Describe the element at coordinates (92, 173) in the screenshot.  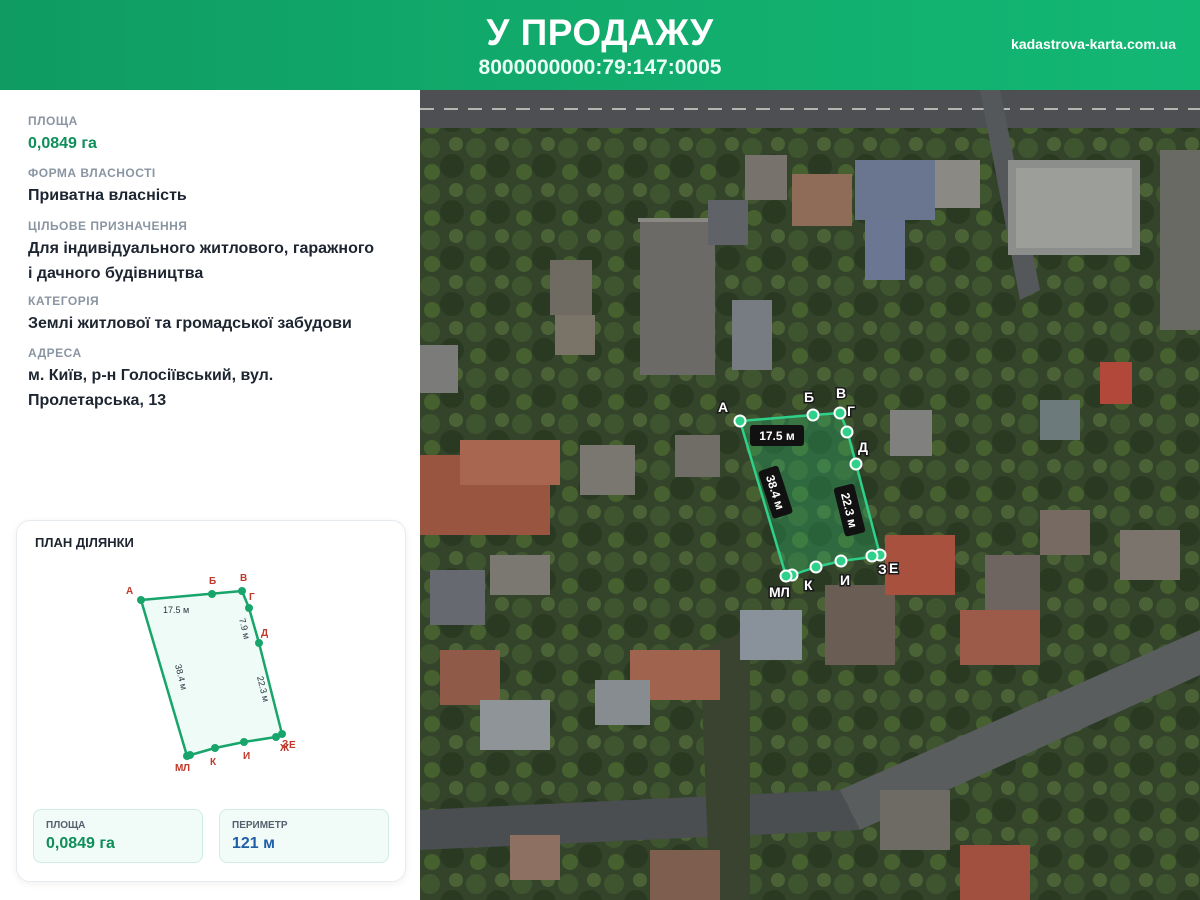
I see `ownership-label: ФОРМА ВЛАСНОСТІ` at that location.